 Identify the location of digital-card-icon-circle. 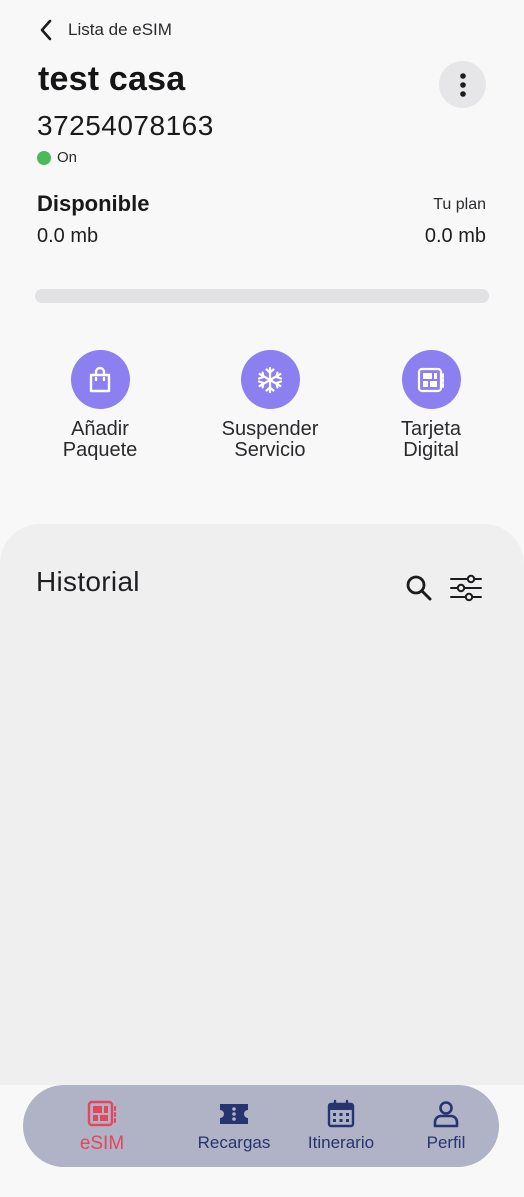
(431, 379).